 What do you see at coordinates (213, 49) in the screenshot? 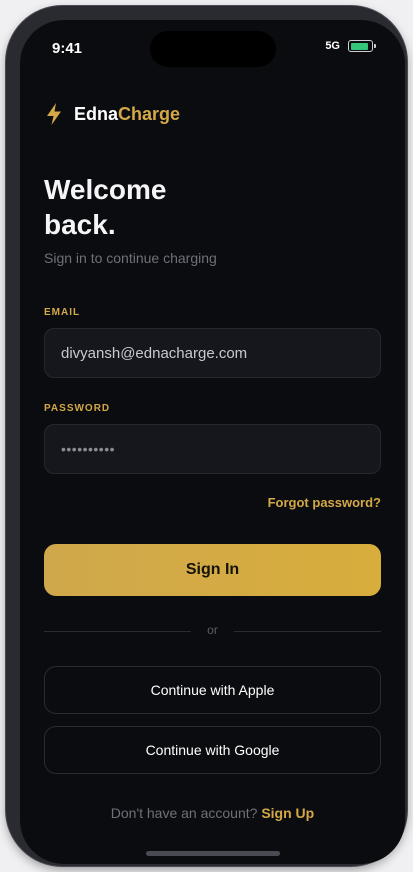
I see `dynamic-island` at bounding box center [213, 49].